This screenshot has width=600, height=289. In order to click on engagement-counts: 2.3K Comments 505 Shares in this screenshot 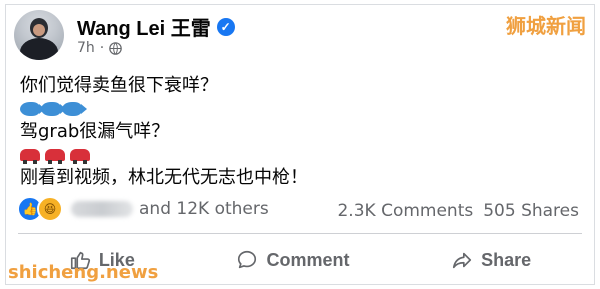, I will do `click(458, 211)`.